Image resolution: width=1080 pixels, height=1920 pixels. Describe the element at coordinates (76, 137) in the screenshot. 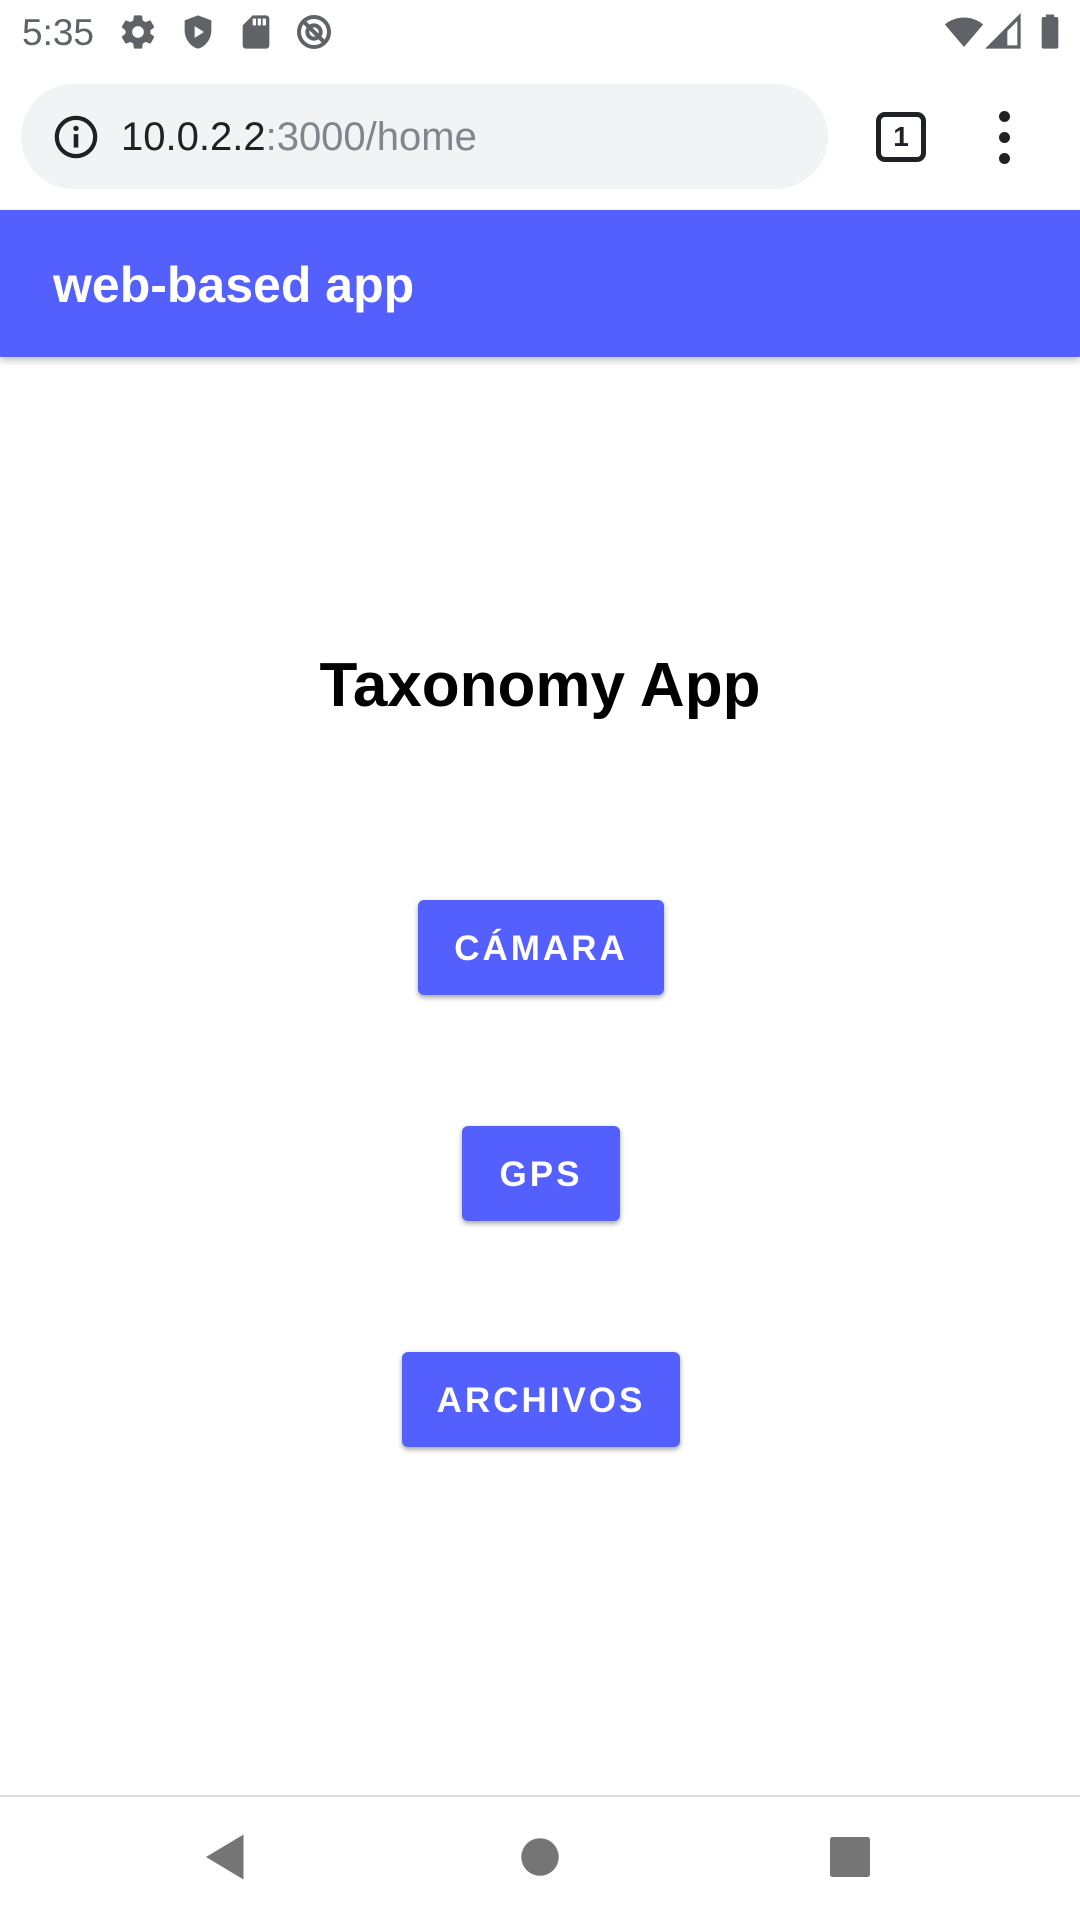

I see `info-icon` at that location.